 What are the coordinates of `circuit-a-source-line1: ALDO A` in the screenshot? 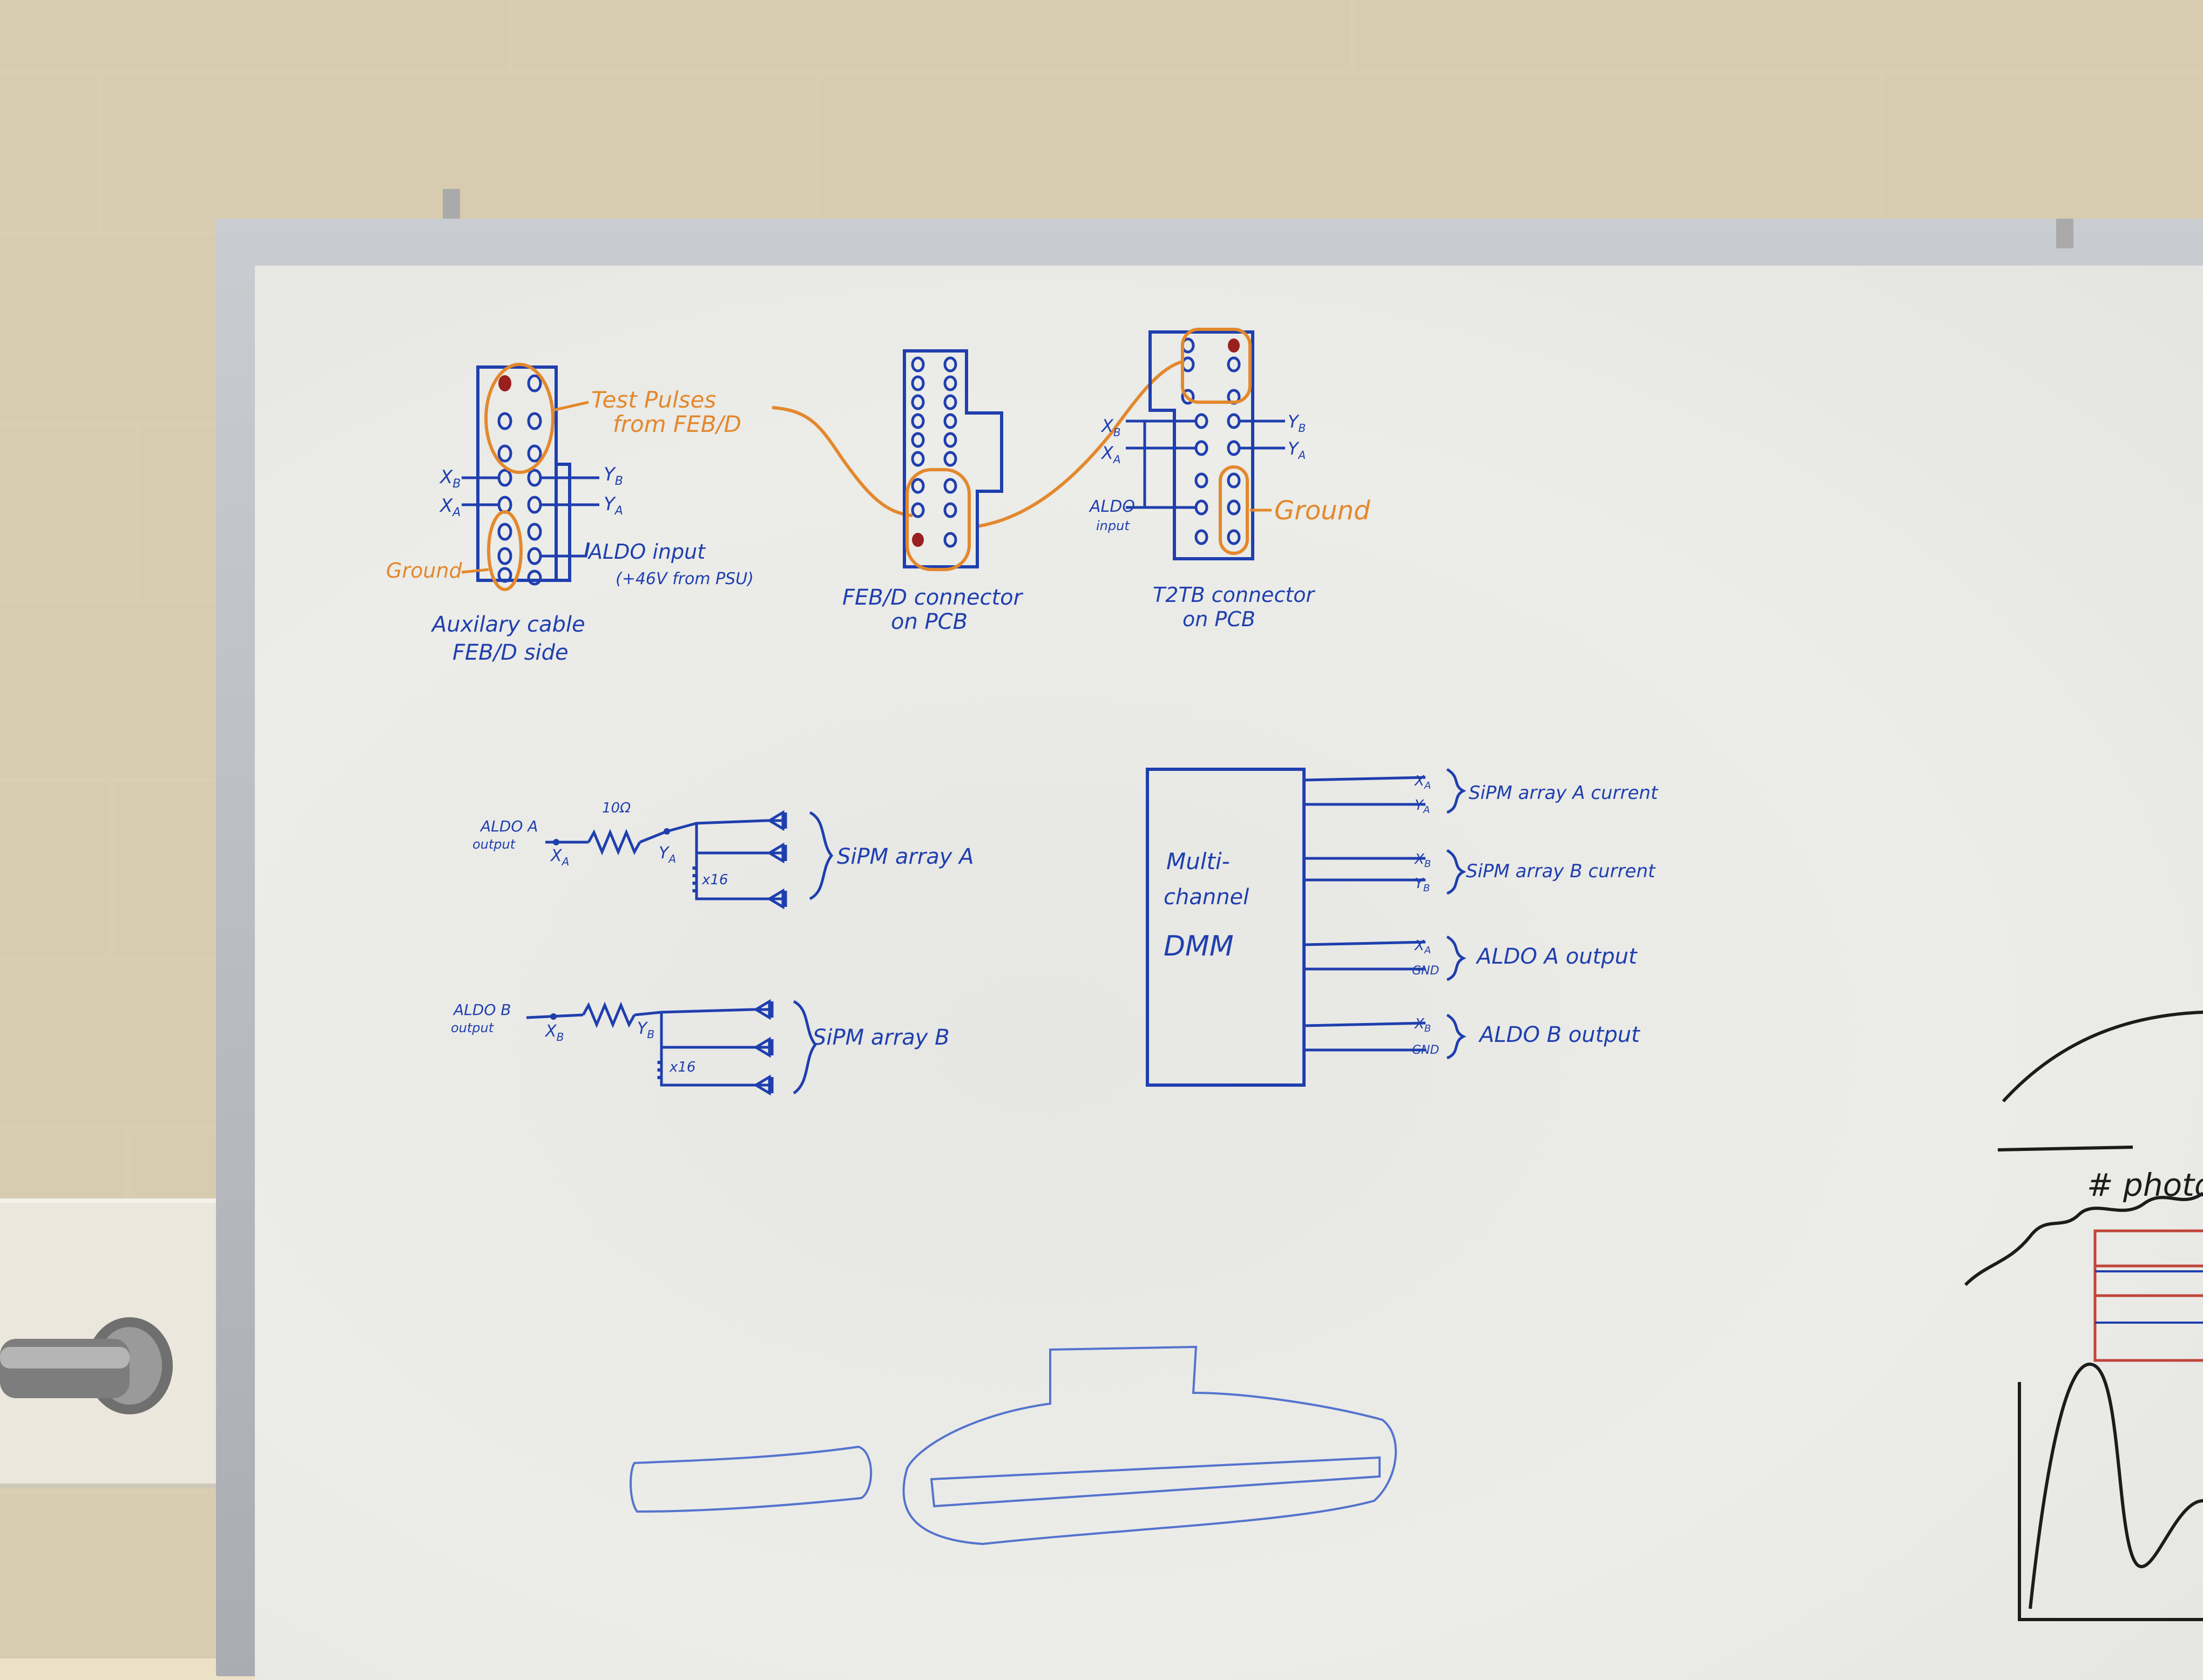 It's located at (508, 826).